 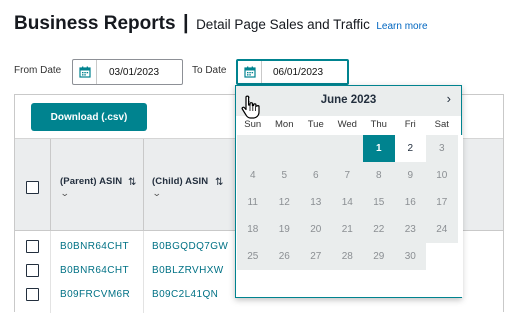 What do you see at coordinates (253, 256) in the screenshot?
I see `disabled-day-cell: 25` at bounding box center [253, 256].